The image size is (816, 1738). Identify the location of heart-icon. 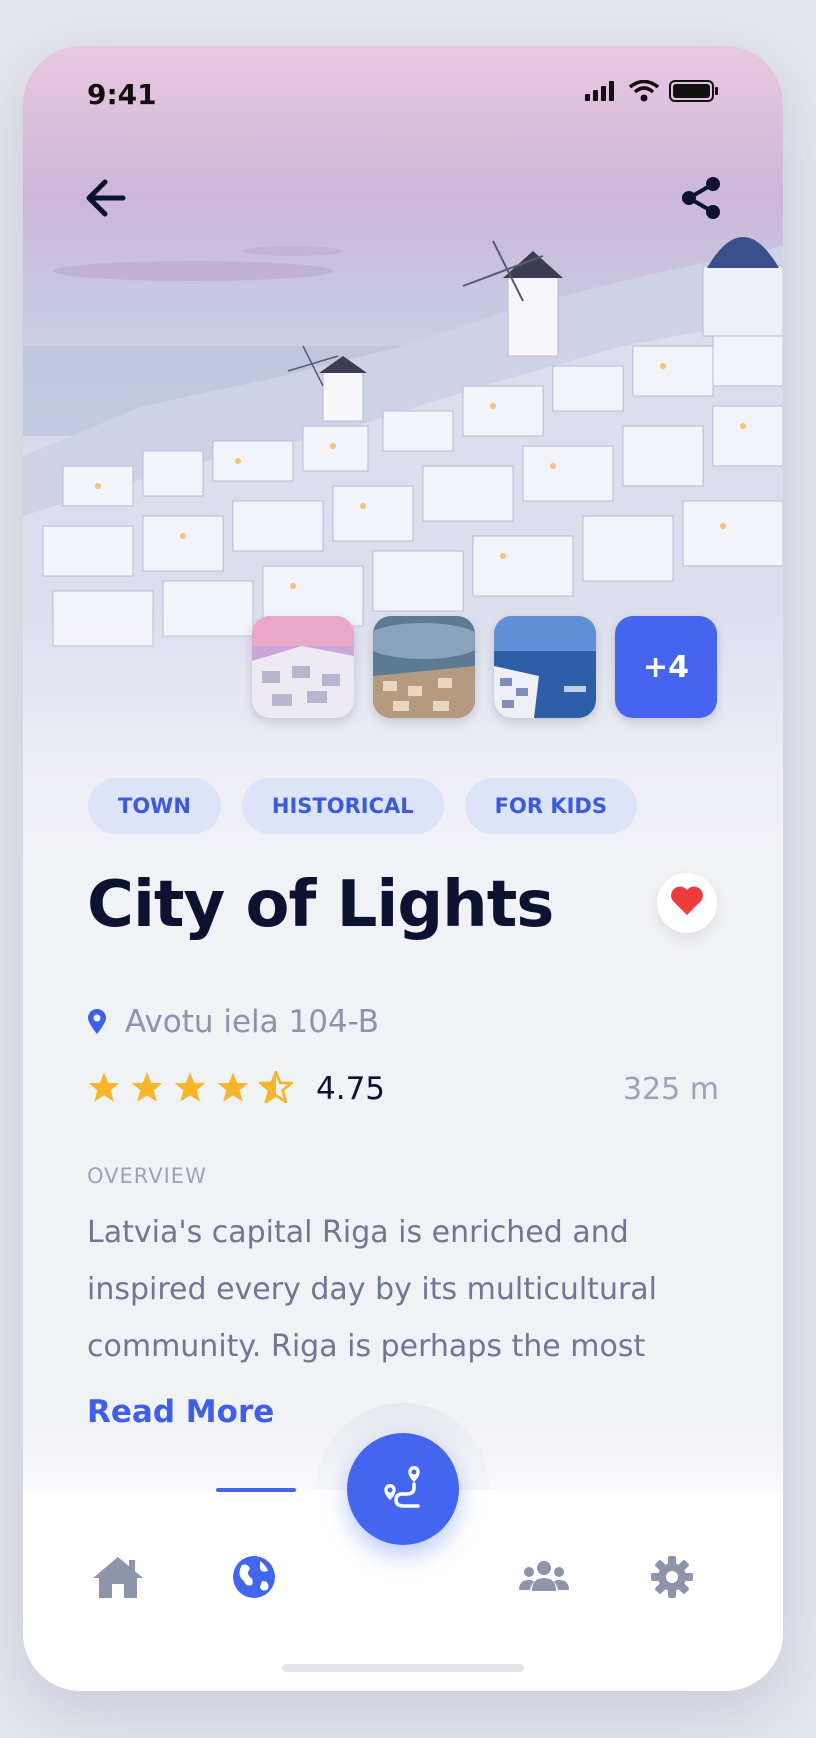
(687, 903).